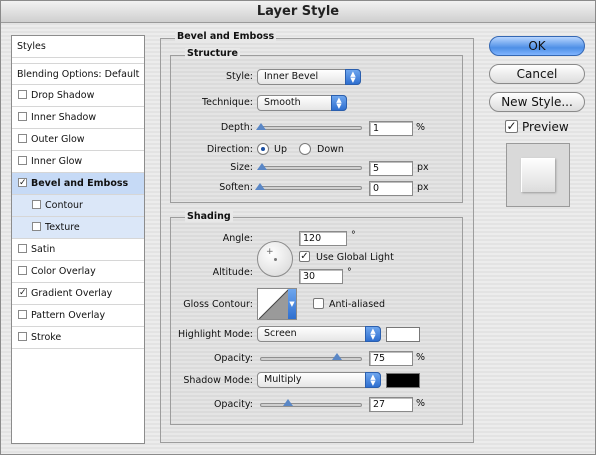 The height and width of the screenshot is (455, 596). What do you see at coordinates (78, 184) in the screenshot?
I see `style-item-bevel-and-emboss: ✓ Bevel and Emboss` at bounding box center [78, 184].